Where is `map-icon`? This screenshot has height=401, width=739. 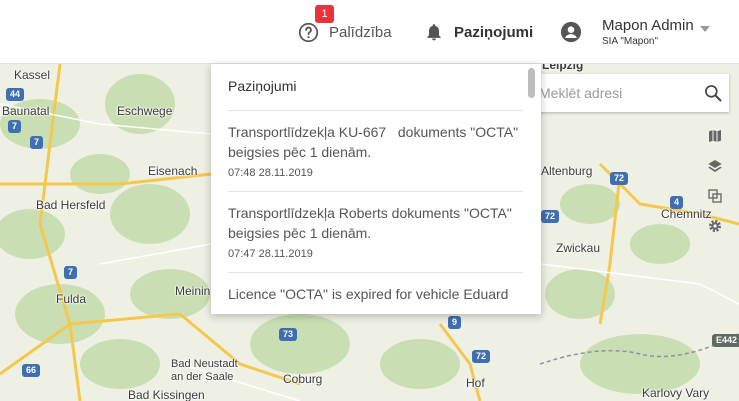
map-icon is located at coordinates (715, 136).